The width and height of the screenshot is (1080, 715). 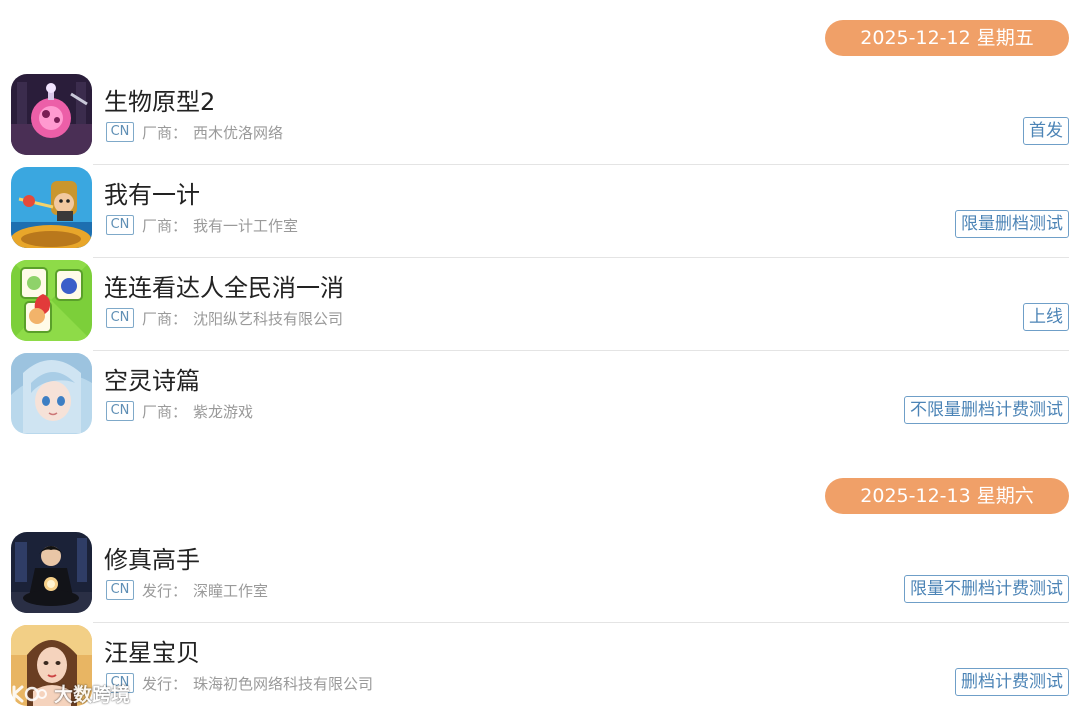 I want to click on release-tag: 限量删档测试, so click(x=1012, y=224).